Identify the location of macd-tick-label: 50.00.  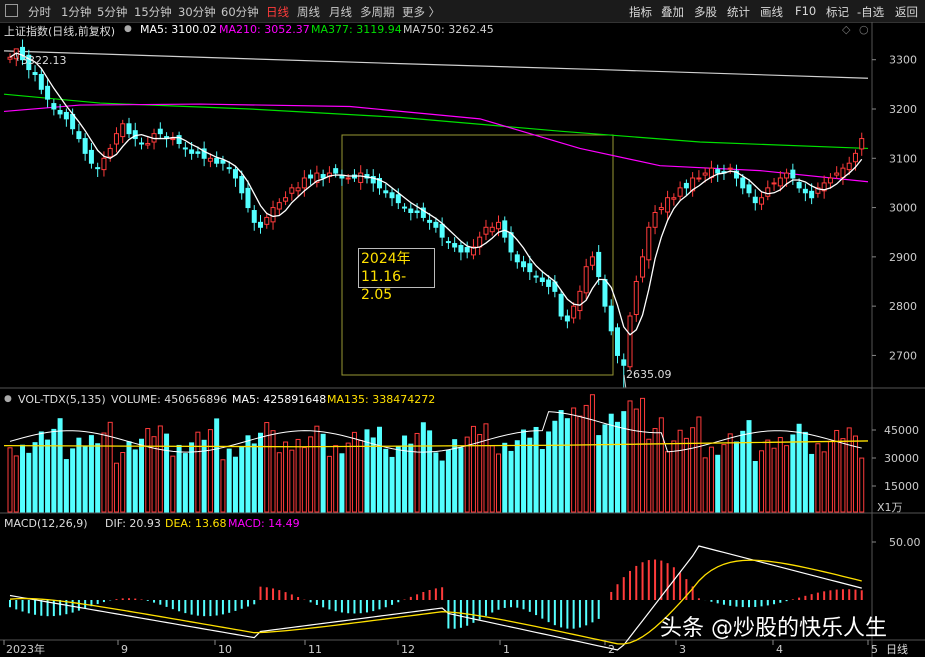
(905, 542).